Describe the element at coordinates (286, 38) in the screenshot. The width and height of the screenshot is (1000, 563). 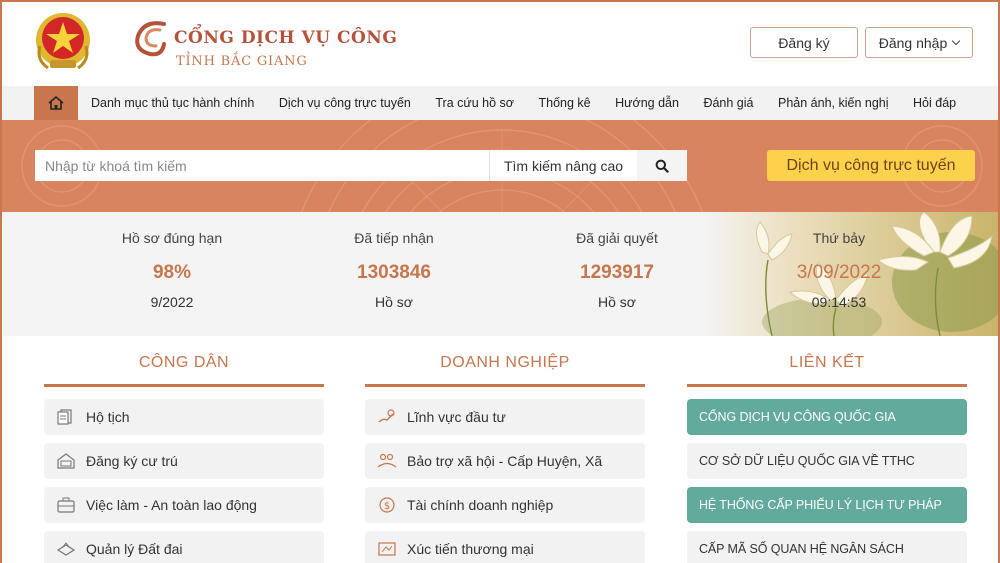
I see `brand-title: CỔNG DỊCH VỤ CÔNG` at that location.